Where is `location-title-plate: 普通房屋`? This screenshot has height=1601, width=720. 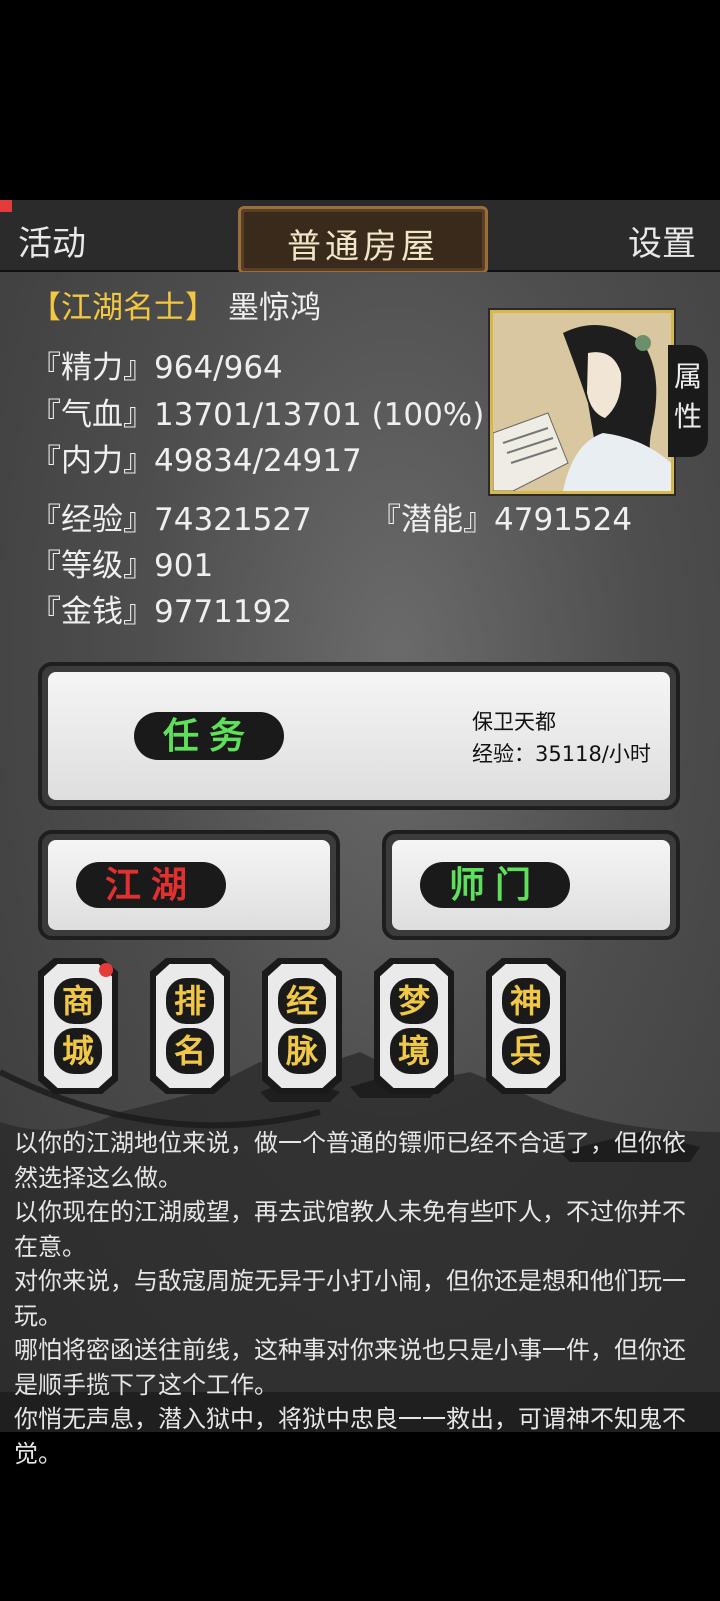
location-title-plate: 普通房屋 is located at coordinates (363, 240).